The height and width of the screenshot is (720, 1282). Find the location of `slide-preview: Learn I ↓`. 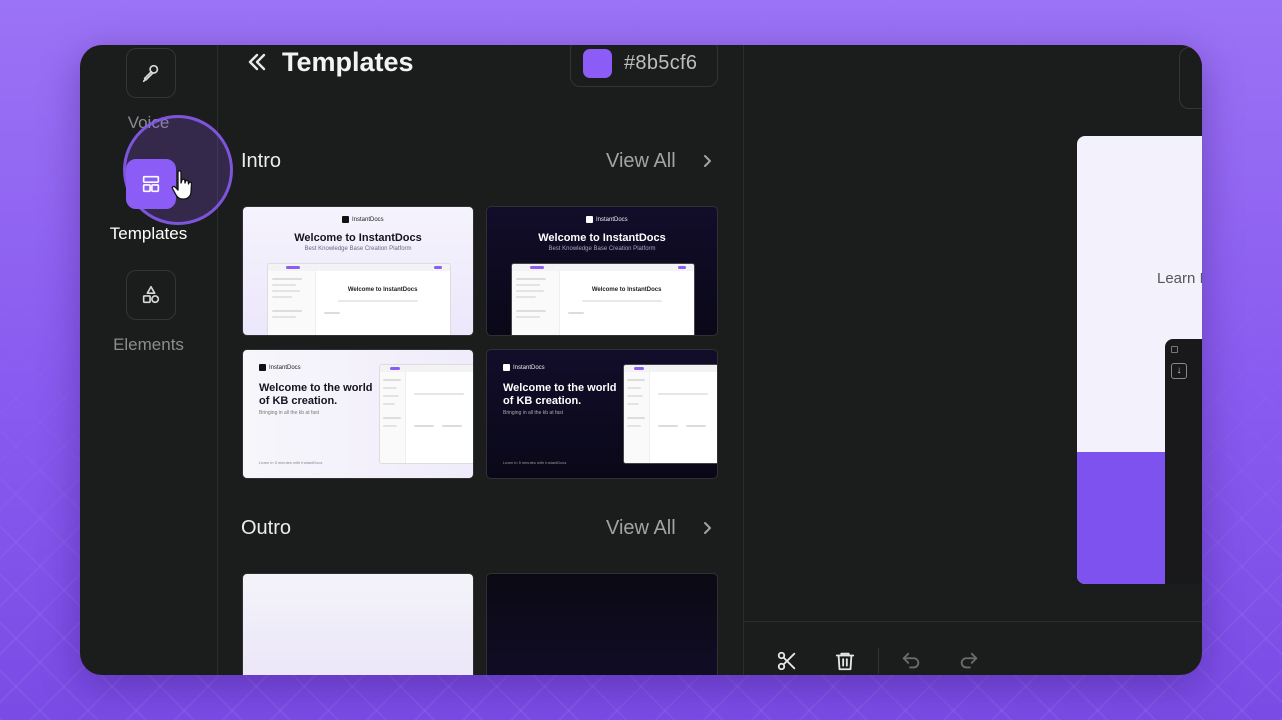

slide-preview: Learn I ↓ is located at coordinates (1139, 360).